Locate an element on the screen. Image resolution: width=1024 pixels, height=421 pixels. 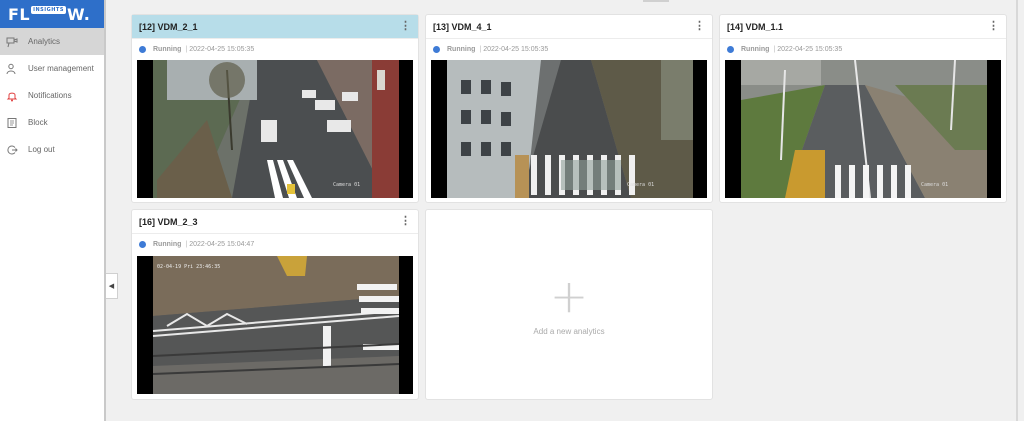
logo-bar: FL INSIGHTS W. is located at coordinates (52, 14).